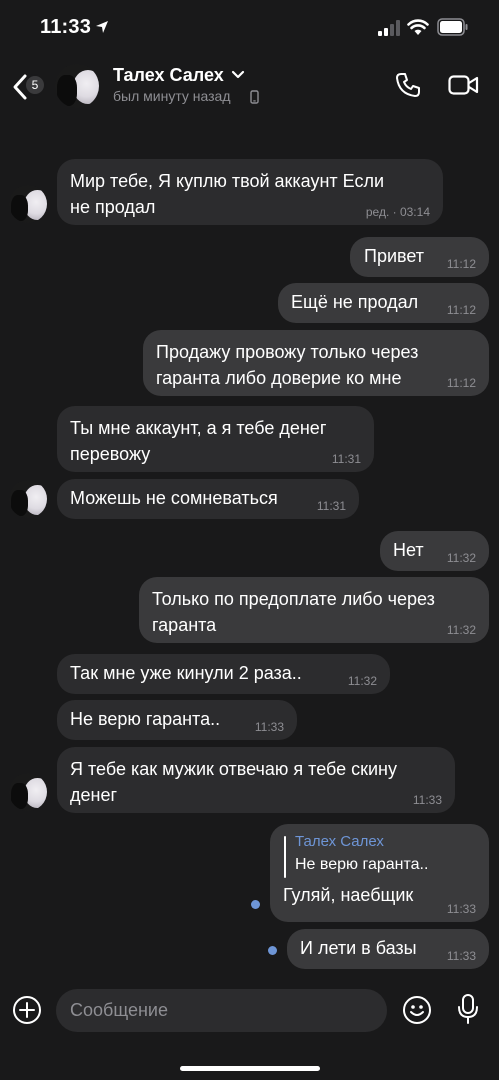  Describe the element at coordinates (254, 97) in the screenshot. I see `phone-small-icon` at that location.